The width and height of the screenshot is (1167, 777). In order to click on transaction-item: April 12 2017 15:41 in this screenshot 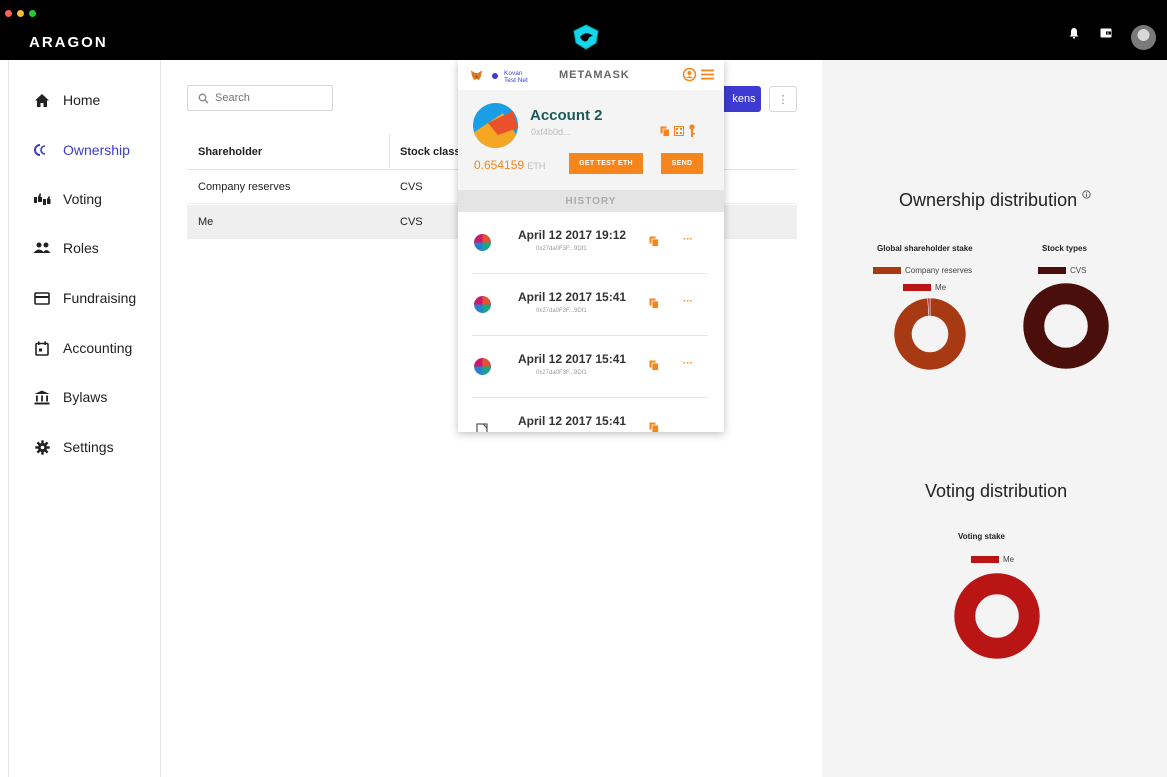, I will do `click(591, 415)`.